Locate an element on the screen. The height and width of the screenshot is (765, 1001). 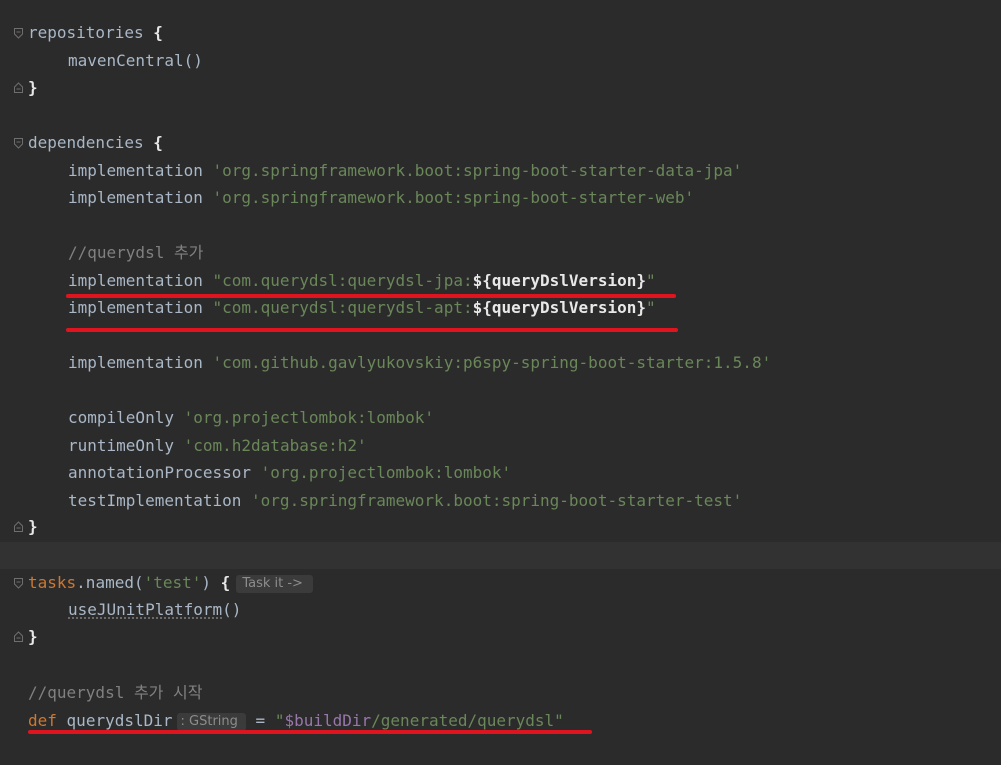
call-parens: () is located at coordinates (232, 609).